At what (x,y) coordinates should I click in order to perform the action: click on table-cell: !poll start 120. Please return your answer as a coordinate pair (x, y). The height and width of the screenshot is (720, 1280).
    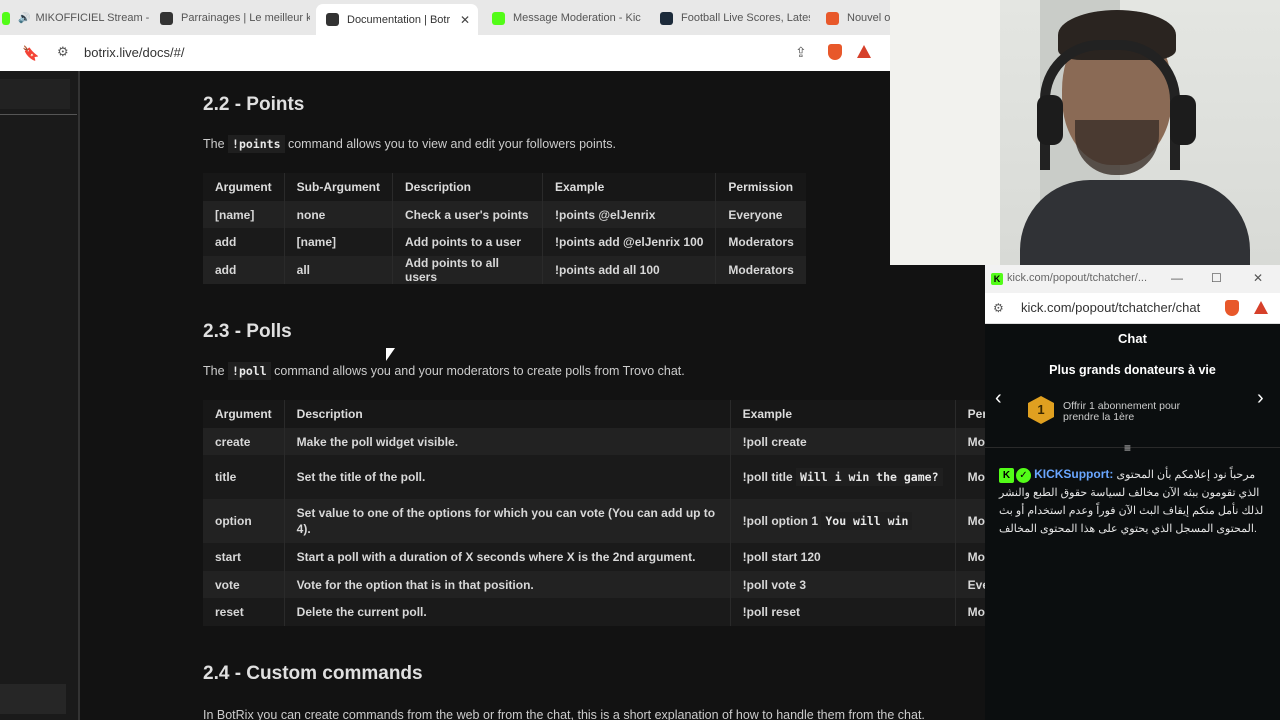
    Looking at the image, I should click on (842, 557).